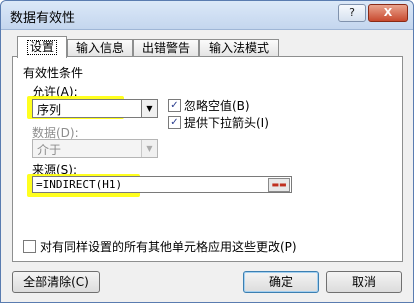 The height and width of the screenshot is (303, 414). Describe the element at coordinates (49, 150) in the screenshot. I see `data-select-value: 介于` at that location.